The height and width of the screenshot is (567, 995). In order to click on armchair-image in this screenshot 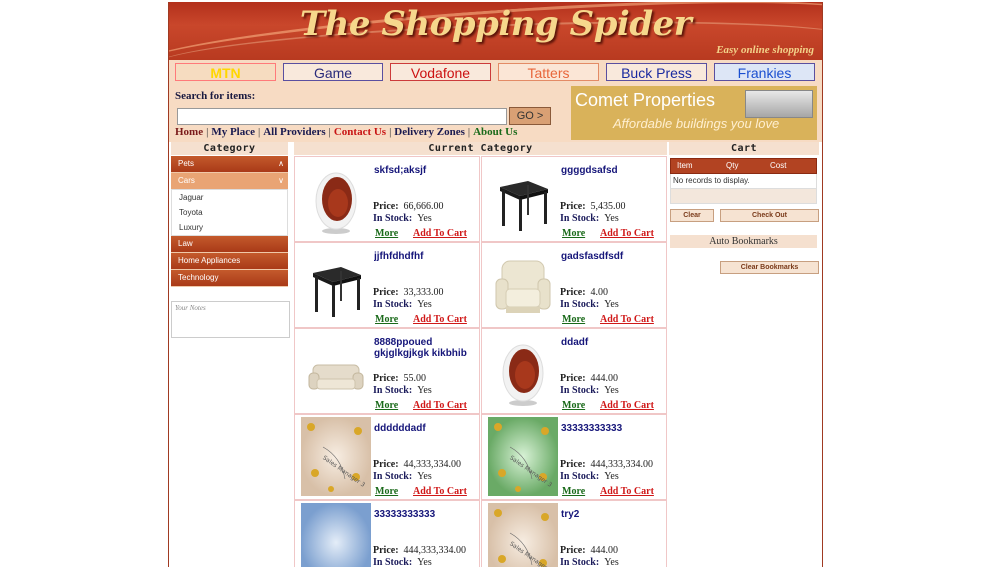, I will do `click(523, 285)`.